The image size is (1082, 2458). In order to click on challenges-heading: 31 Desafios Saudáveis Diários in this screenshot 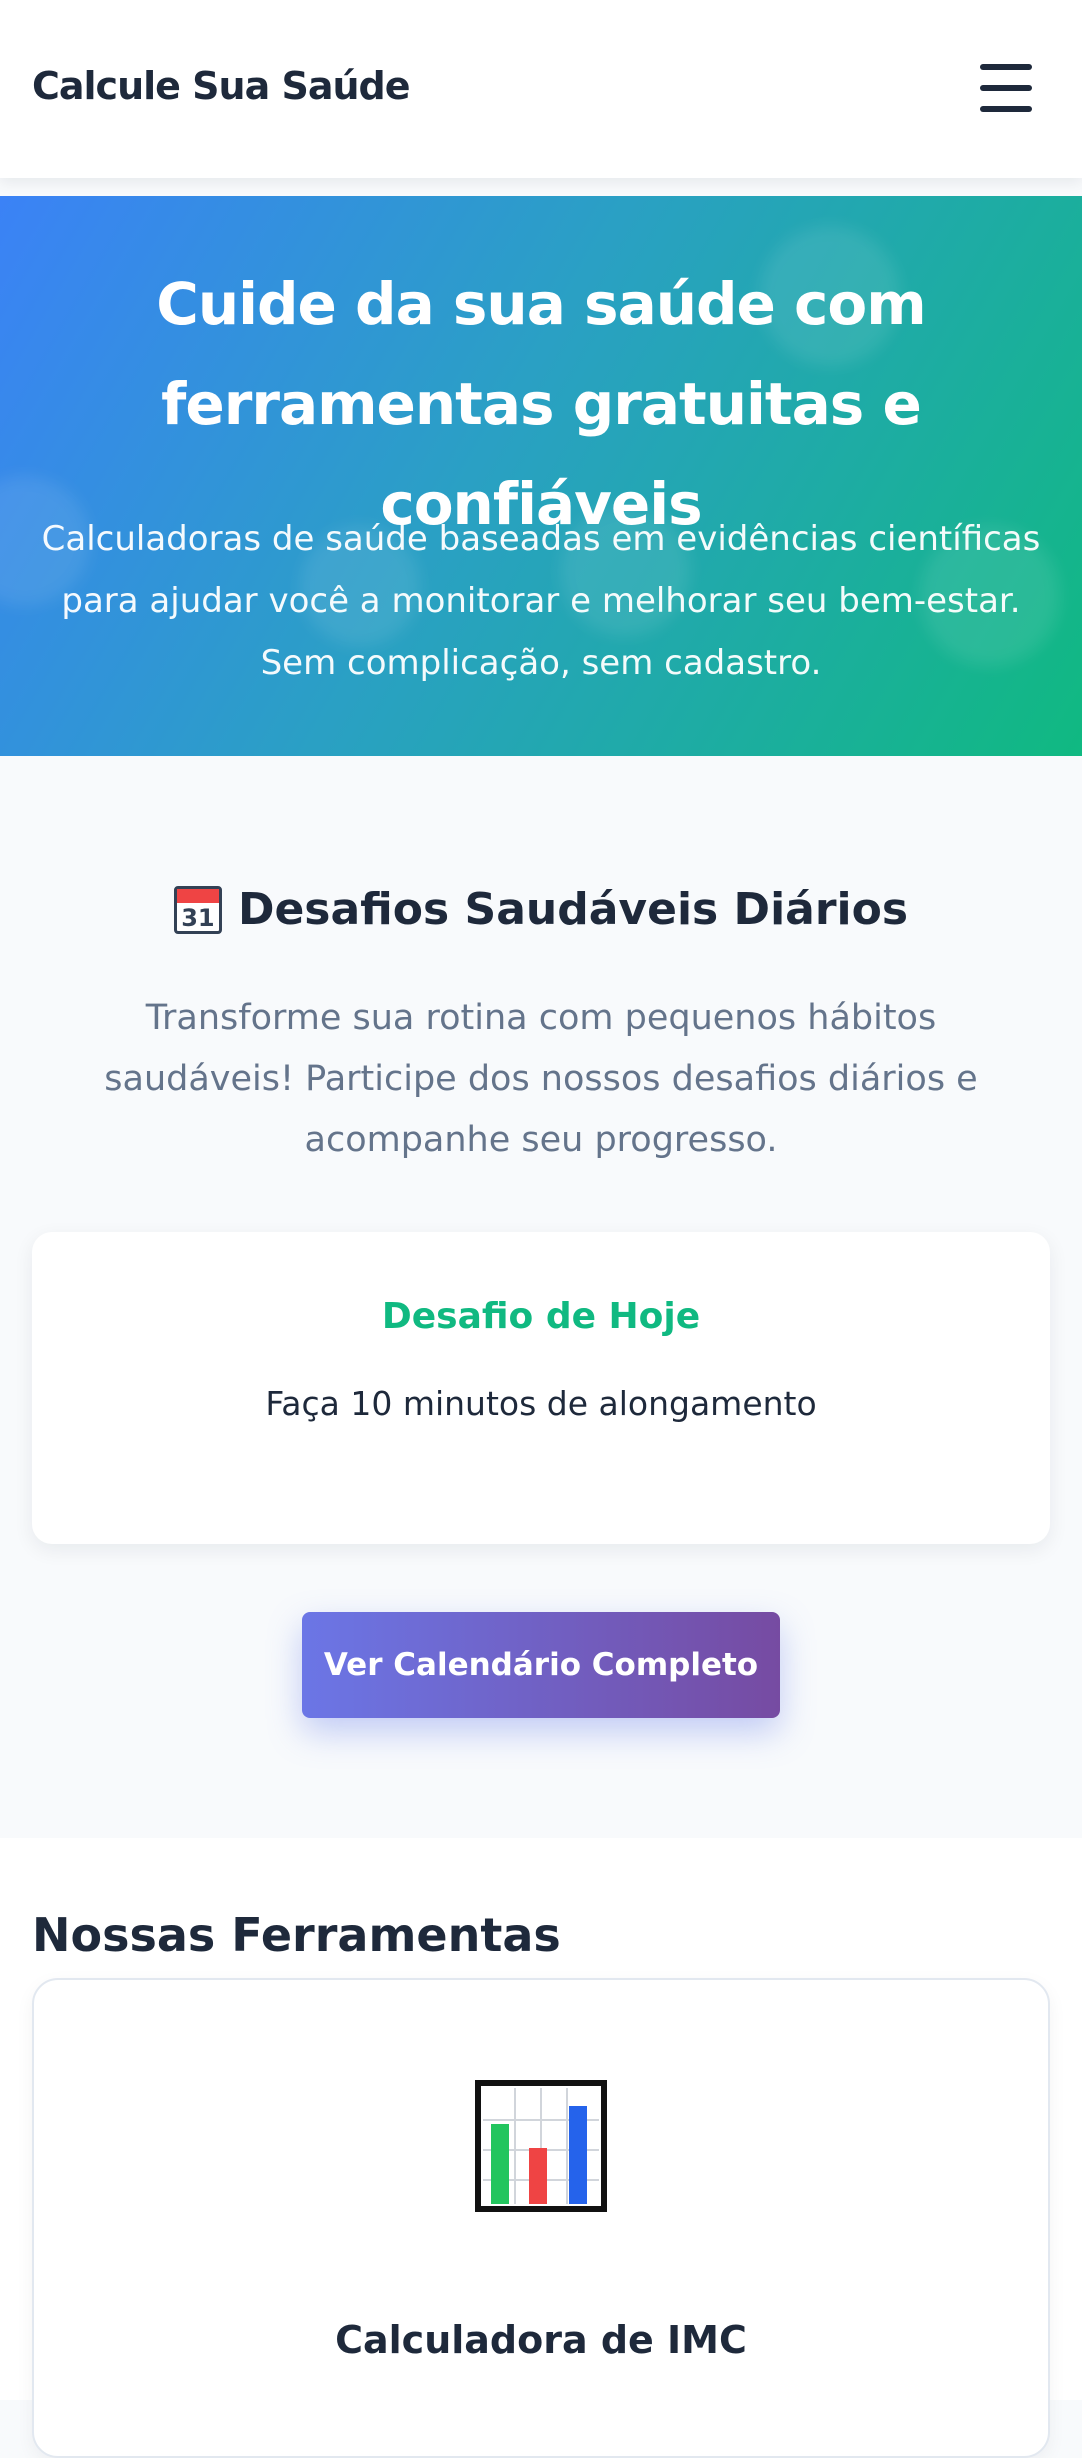, I will do `click(541, 909)`.